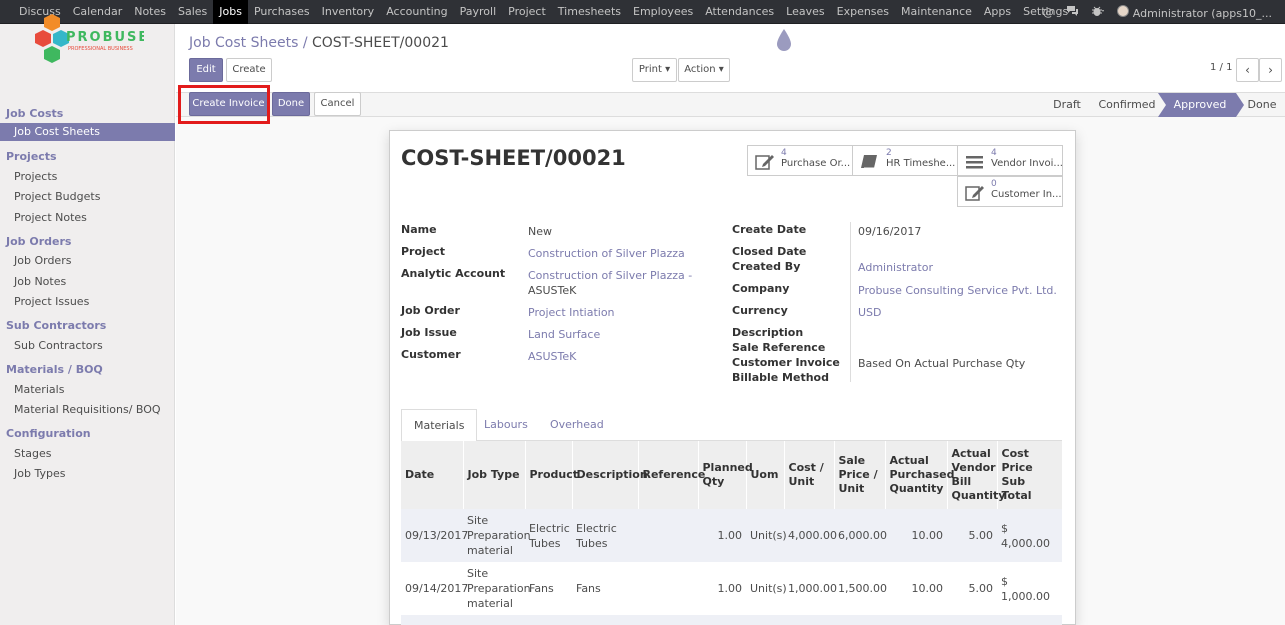 This screenshot has height=625, width=1285. I want to click on sidebar-item-stages: Stages, so click(33, 453).